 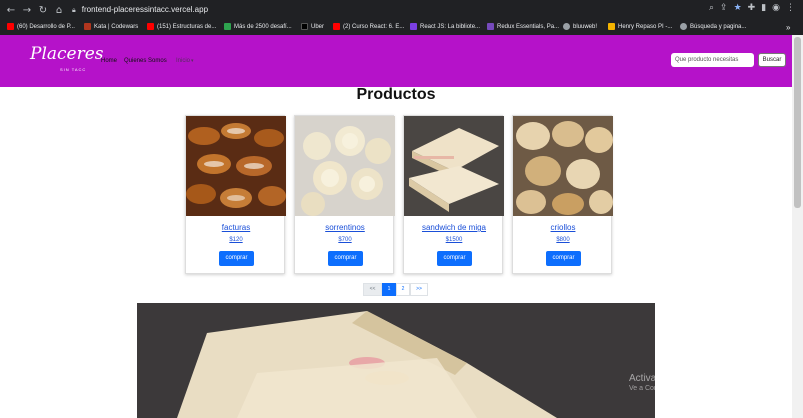 What do you see at coordinates (585, 27) in the screenshot?
I see `bookmark-label: bluuweb!` at bounding box center [585, 27].